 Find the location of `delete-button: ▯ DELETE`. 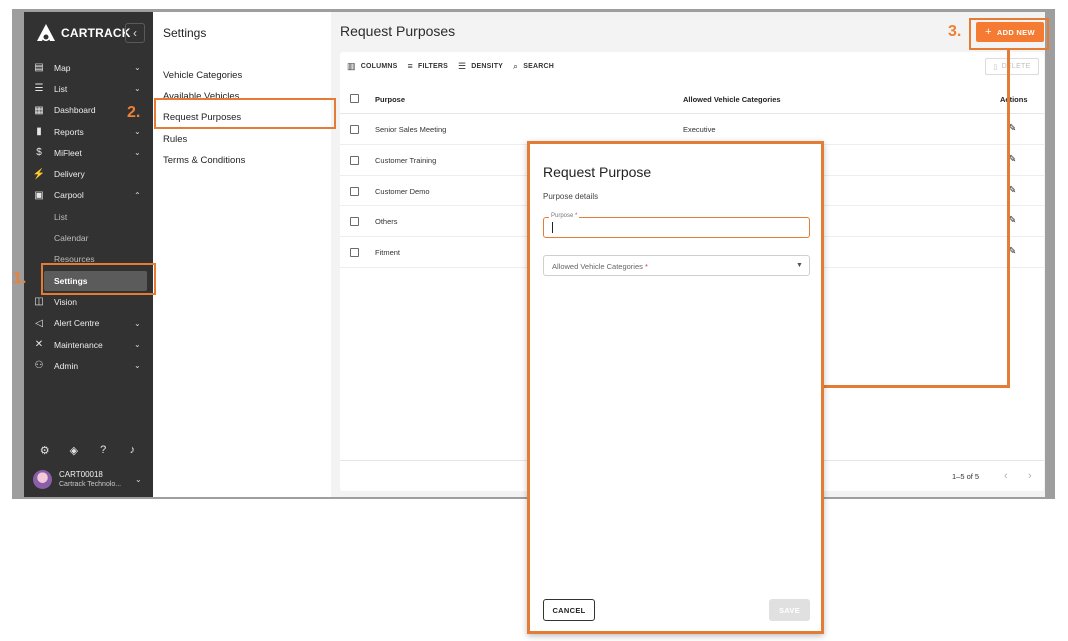

delete-button: ▯ DELETE is located at coordinates (1012, 66).